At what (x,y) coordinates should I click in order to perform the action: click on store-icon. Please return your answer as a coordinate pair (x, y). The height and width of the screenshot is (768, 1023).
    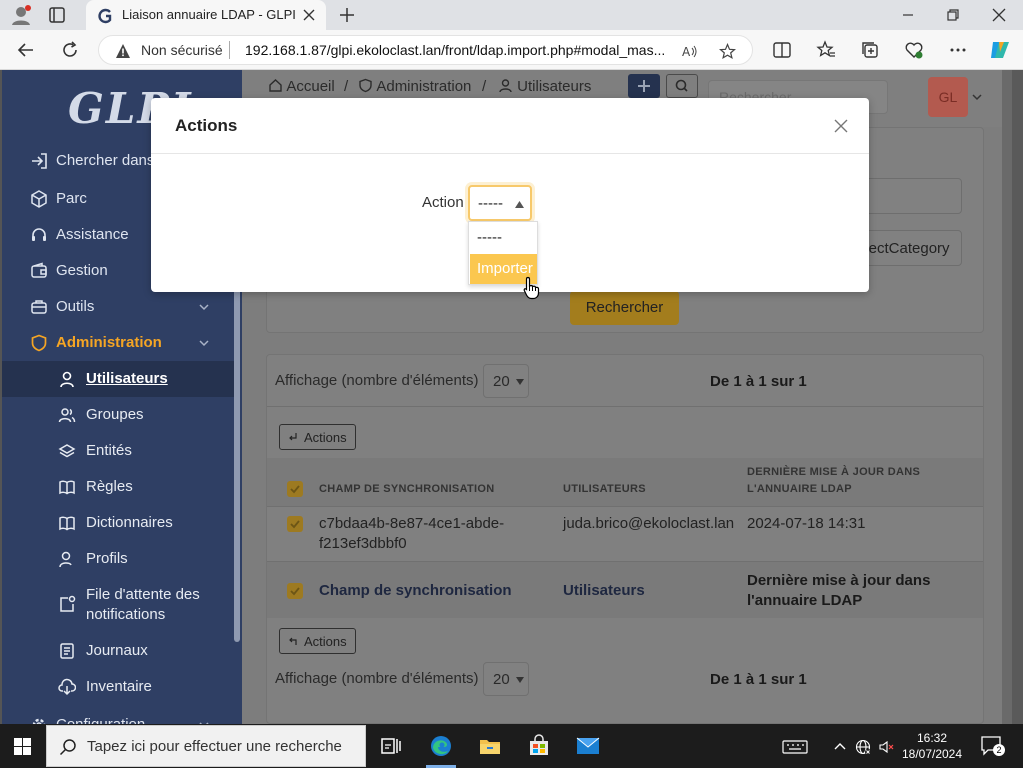
    Looking at the image, I should click on (539, 746).